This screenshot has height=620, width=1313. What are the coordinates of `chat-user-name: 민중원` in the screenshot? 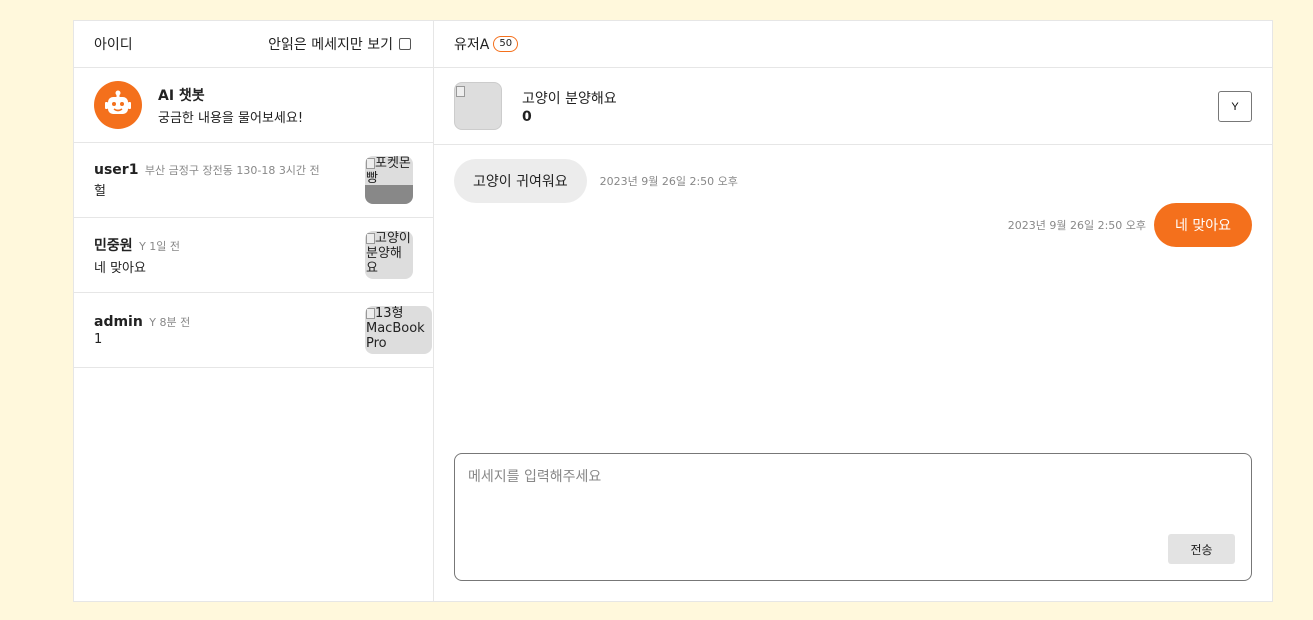 It's located at (113, 245).